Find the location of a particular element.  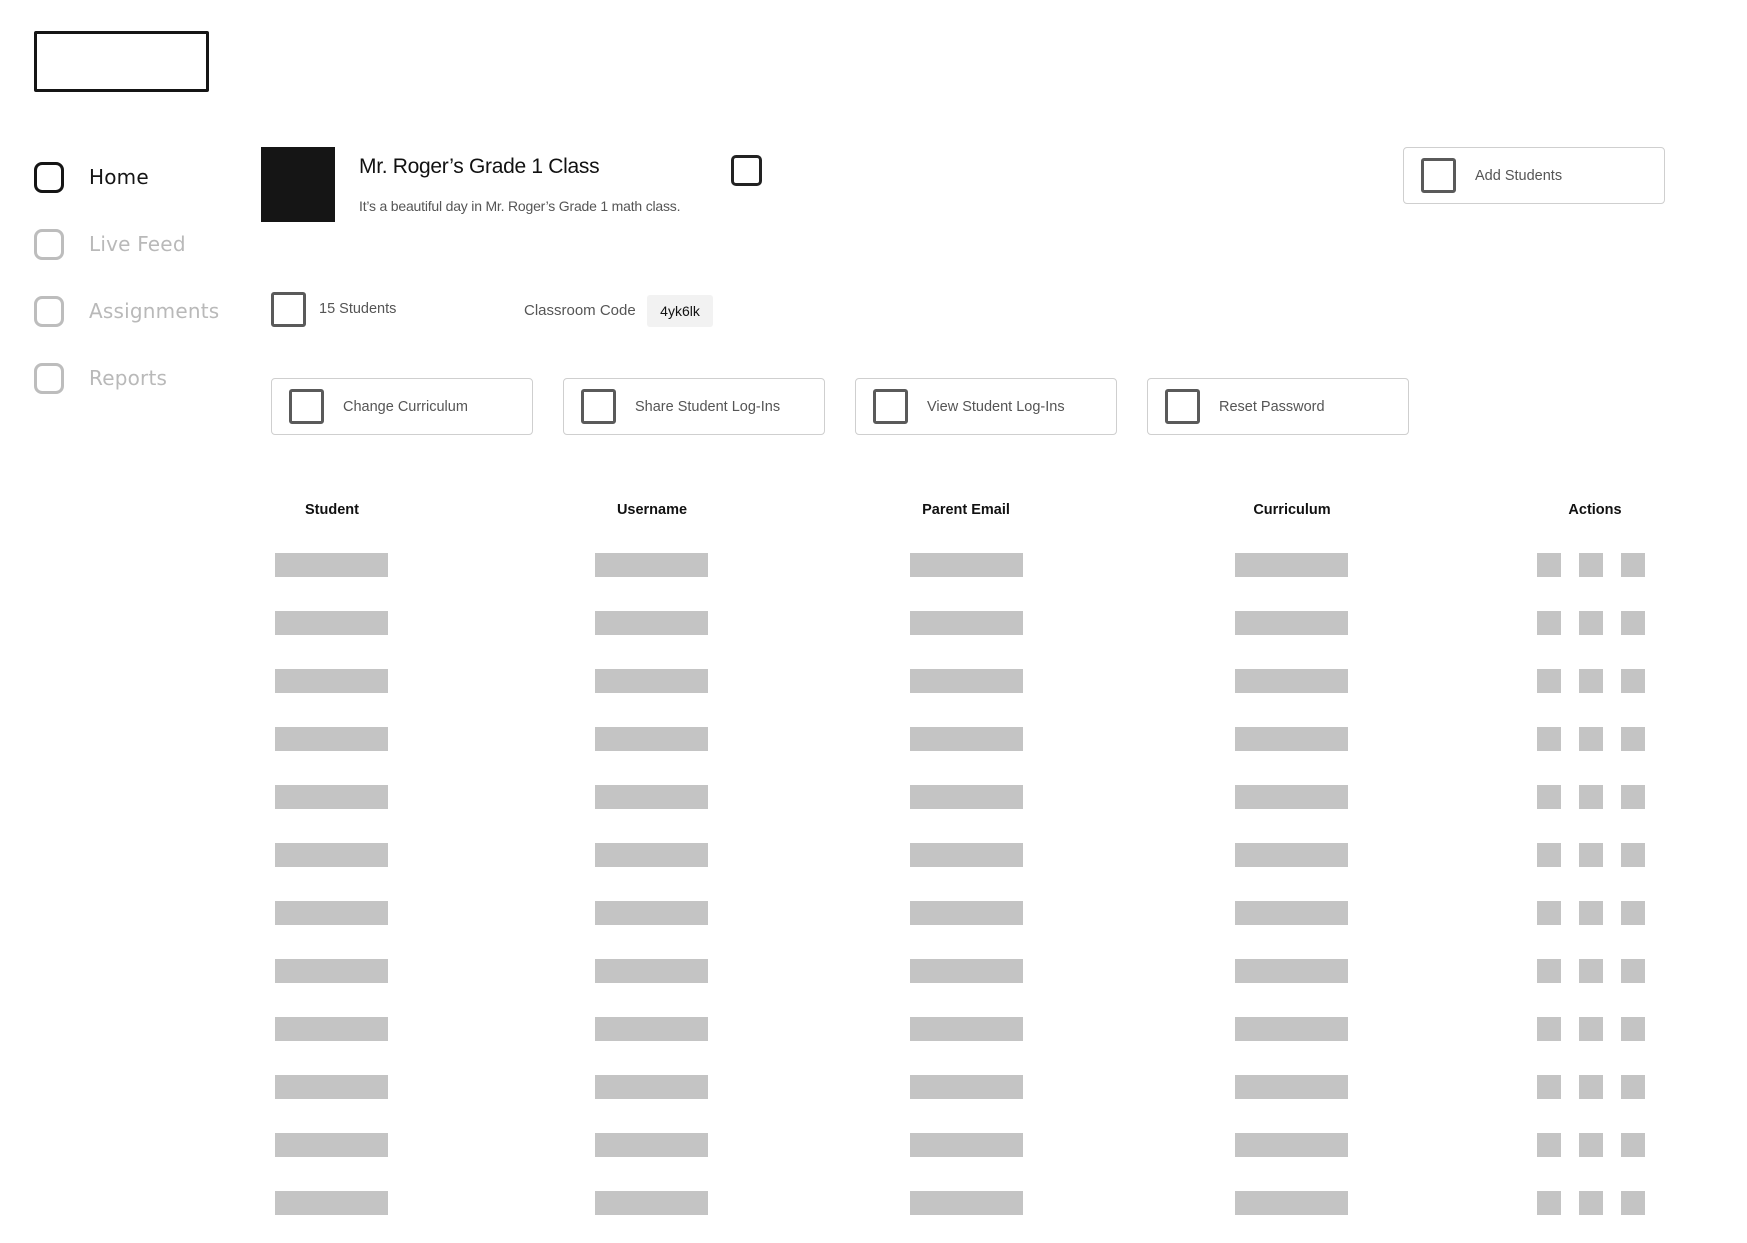

share-student-logins-button: Share Student Log-Ins is located at coordinates (694, 406).